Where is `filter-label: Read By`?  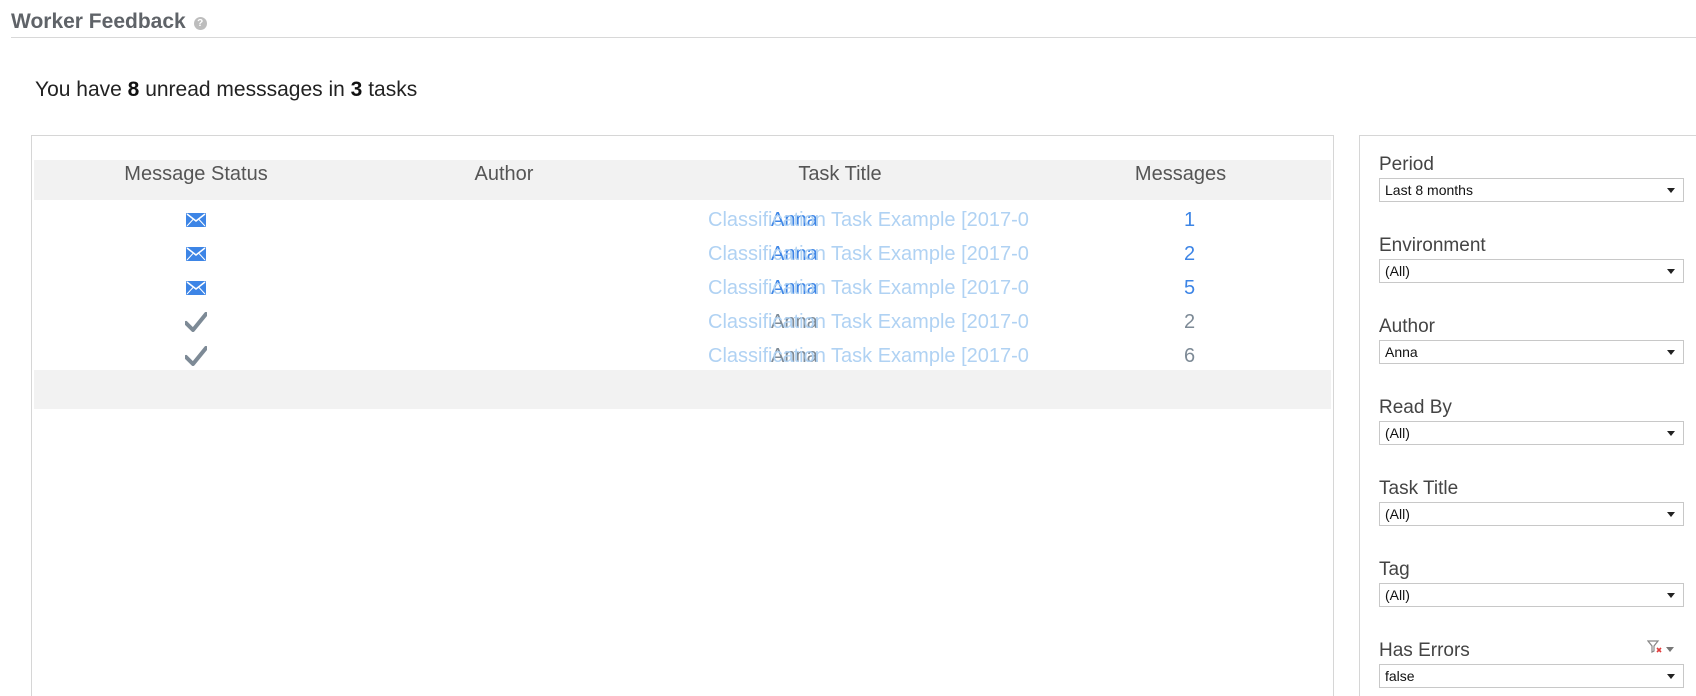 filter-label: Read By is located at coordinates (1415, 407).